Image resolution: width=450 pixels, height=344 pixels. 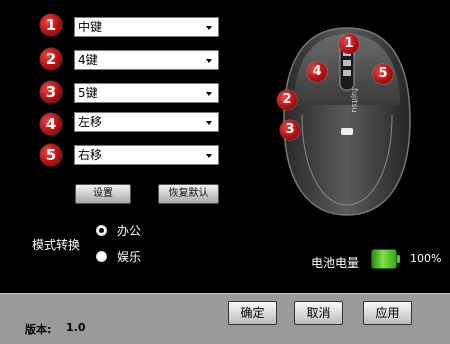 What do you see at coordinates (90, 122) in the screenshot?
I see `dropdown-value: 左移` at bounding box center [90, 122].